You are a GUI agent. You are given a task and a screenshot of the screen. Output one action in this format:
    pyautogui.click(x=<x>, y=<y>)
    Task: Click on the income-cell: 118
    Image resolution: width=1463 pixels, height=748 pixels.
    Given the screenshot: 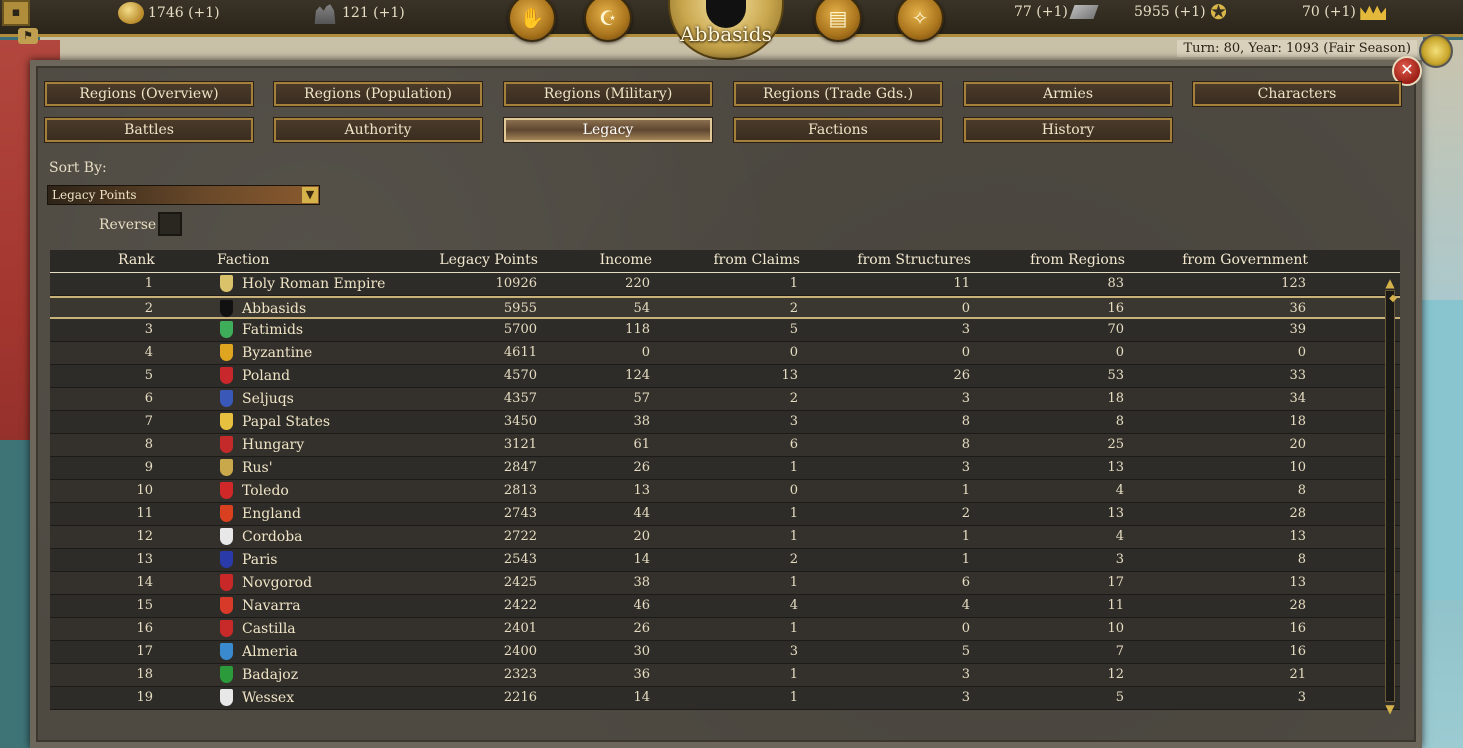 What is the action you would take?
    pyautogui.click(x=637, y=329)
    